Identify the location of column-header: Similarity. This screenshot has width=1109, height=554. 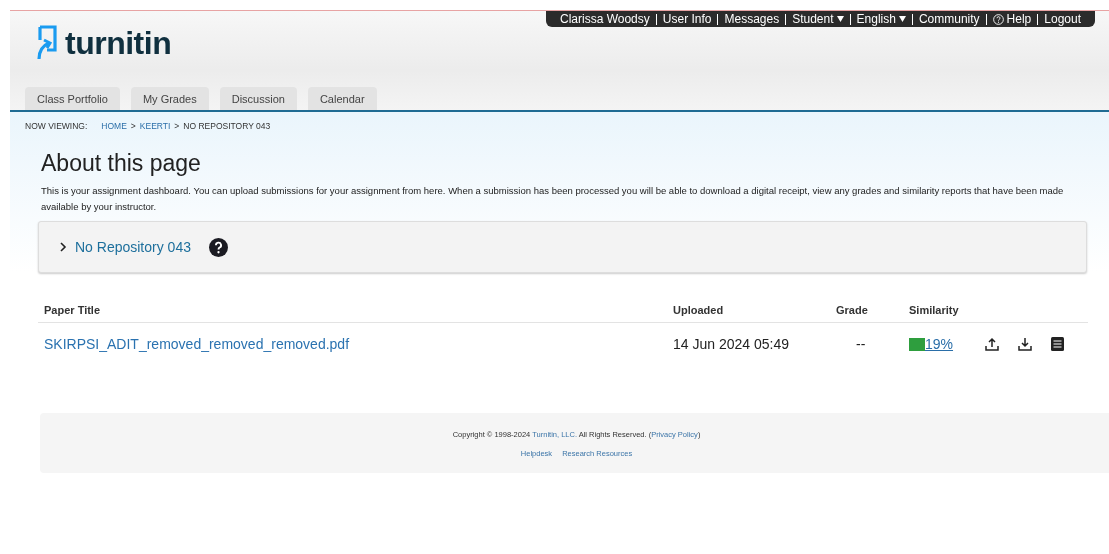
(934, 309).